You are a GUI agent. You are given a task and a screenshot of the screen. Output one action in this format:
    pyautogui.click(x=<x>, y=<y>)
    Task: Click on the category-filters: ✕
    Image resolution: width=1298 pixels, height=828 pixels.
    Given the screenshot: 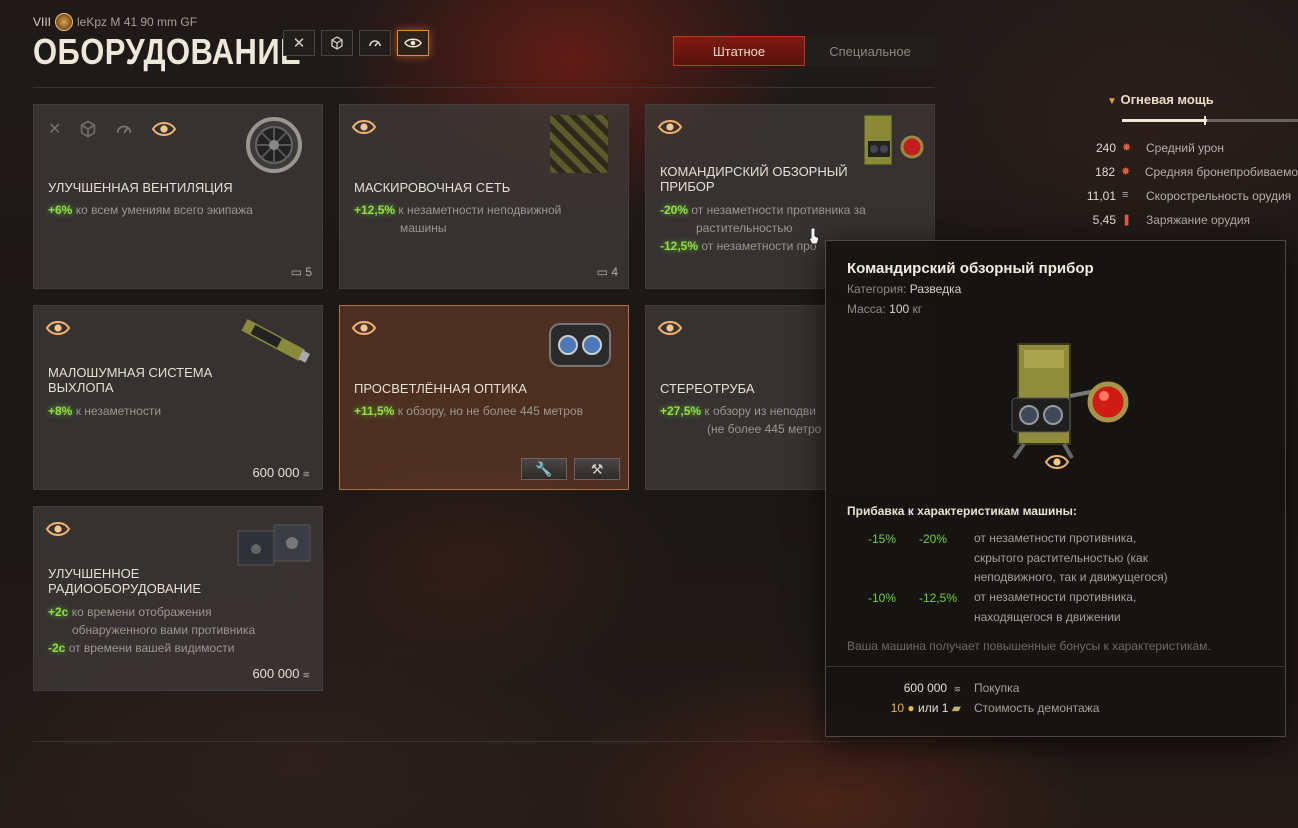 What is the action you would take?
    pyautogui.click(x=356, y=43)
    